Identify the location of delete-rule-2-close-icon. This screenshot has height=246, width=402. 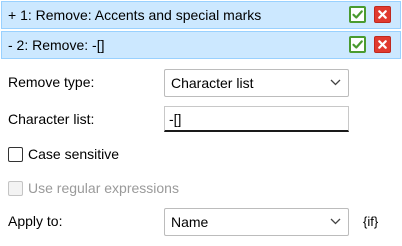
(382, 44).